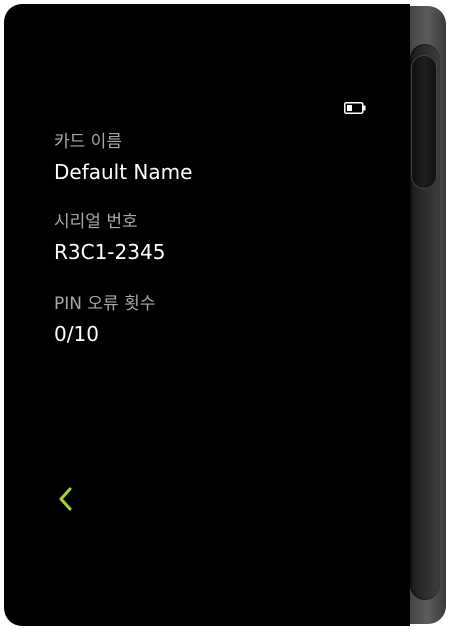  What do you see at coordinates (105, 304) in the screenshot?
I see `pin-error-label: PIN 오류 횟수` at bounding box center [105, 304].